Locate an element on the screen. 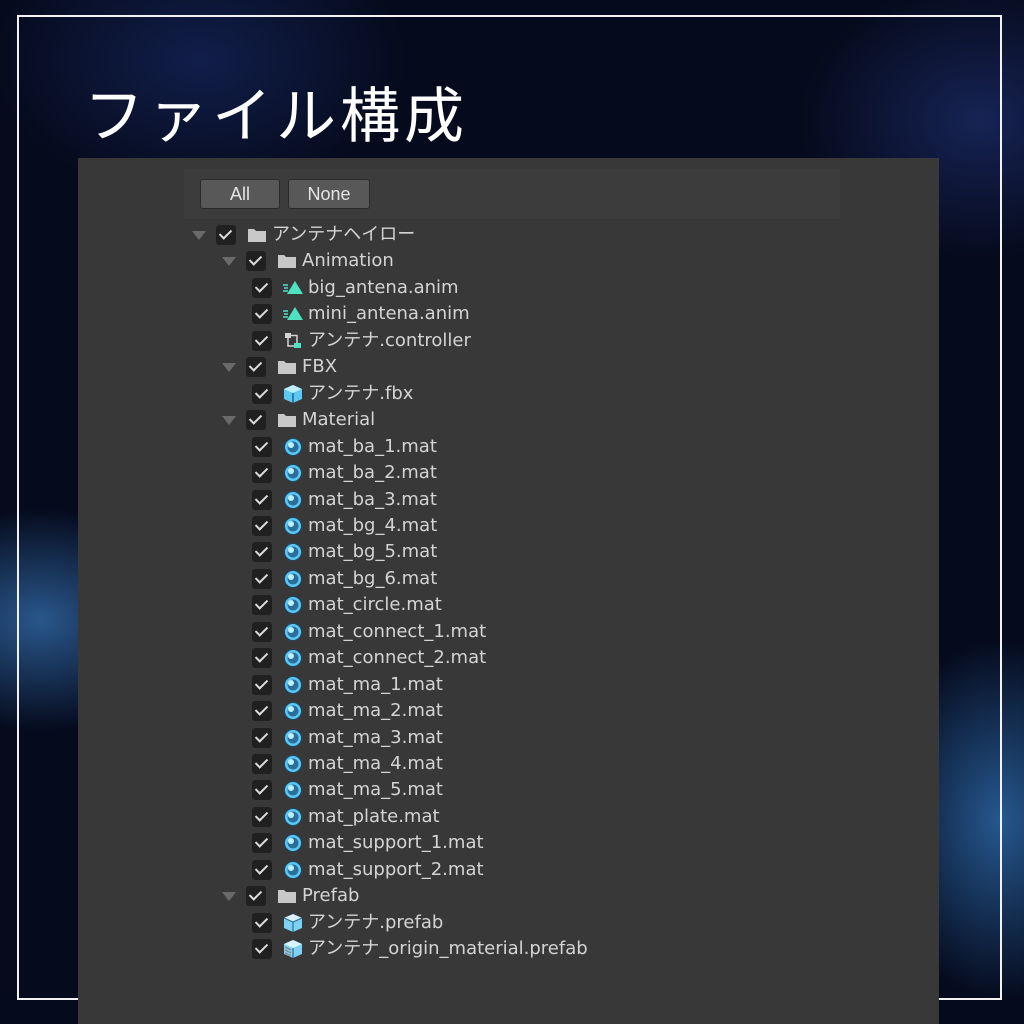 The width and height of the screenshot is (1024, 1024). tree-item-label: アンテナヘイロー is located at coordinates (344, 234).